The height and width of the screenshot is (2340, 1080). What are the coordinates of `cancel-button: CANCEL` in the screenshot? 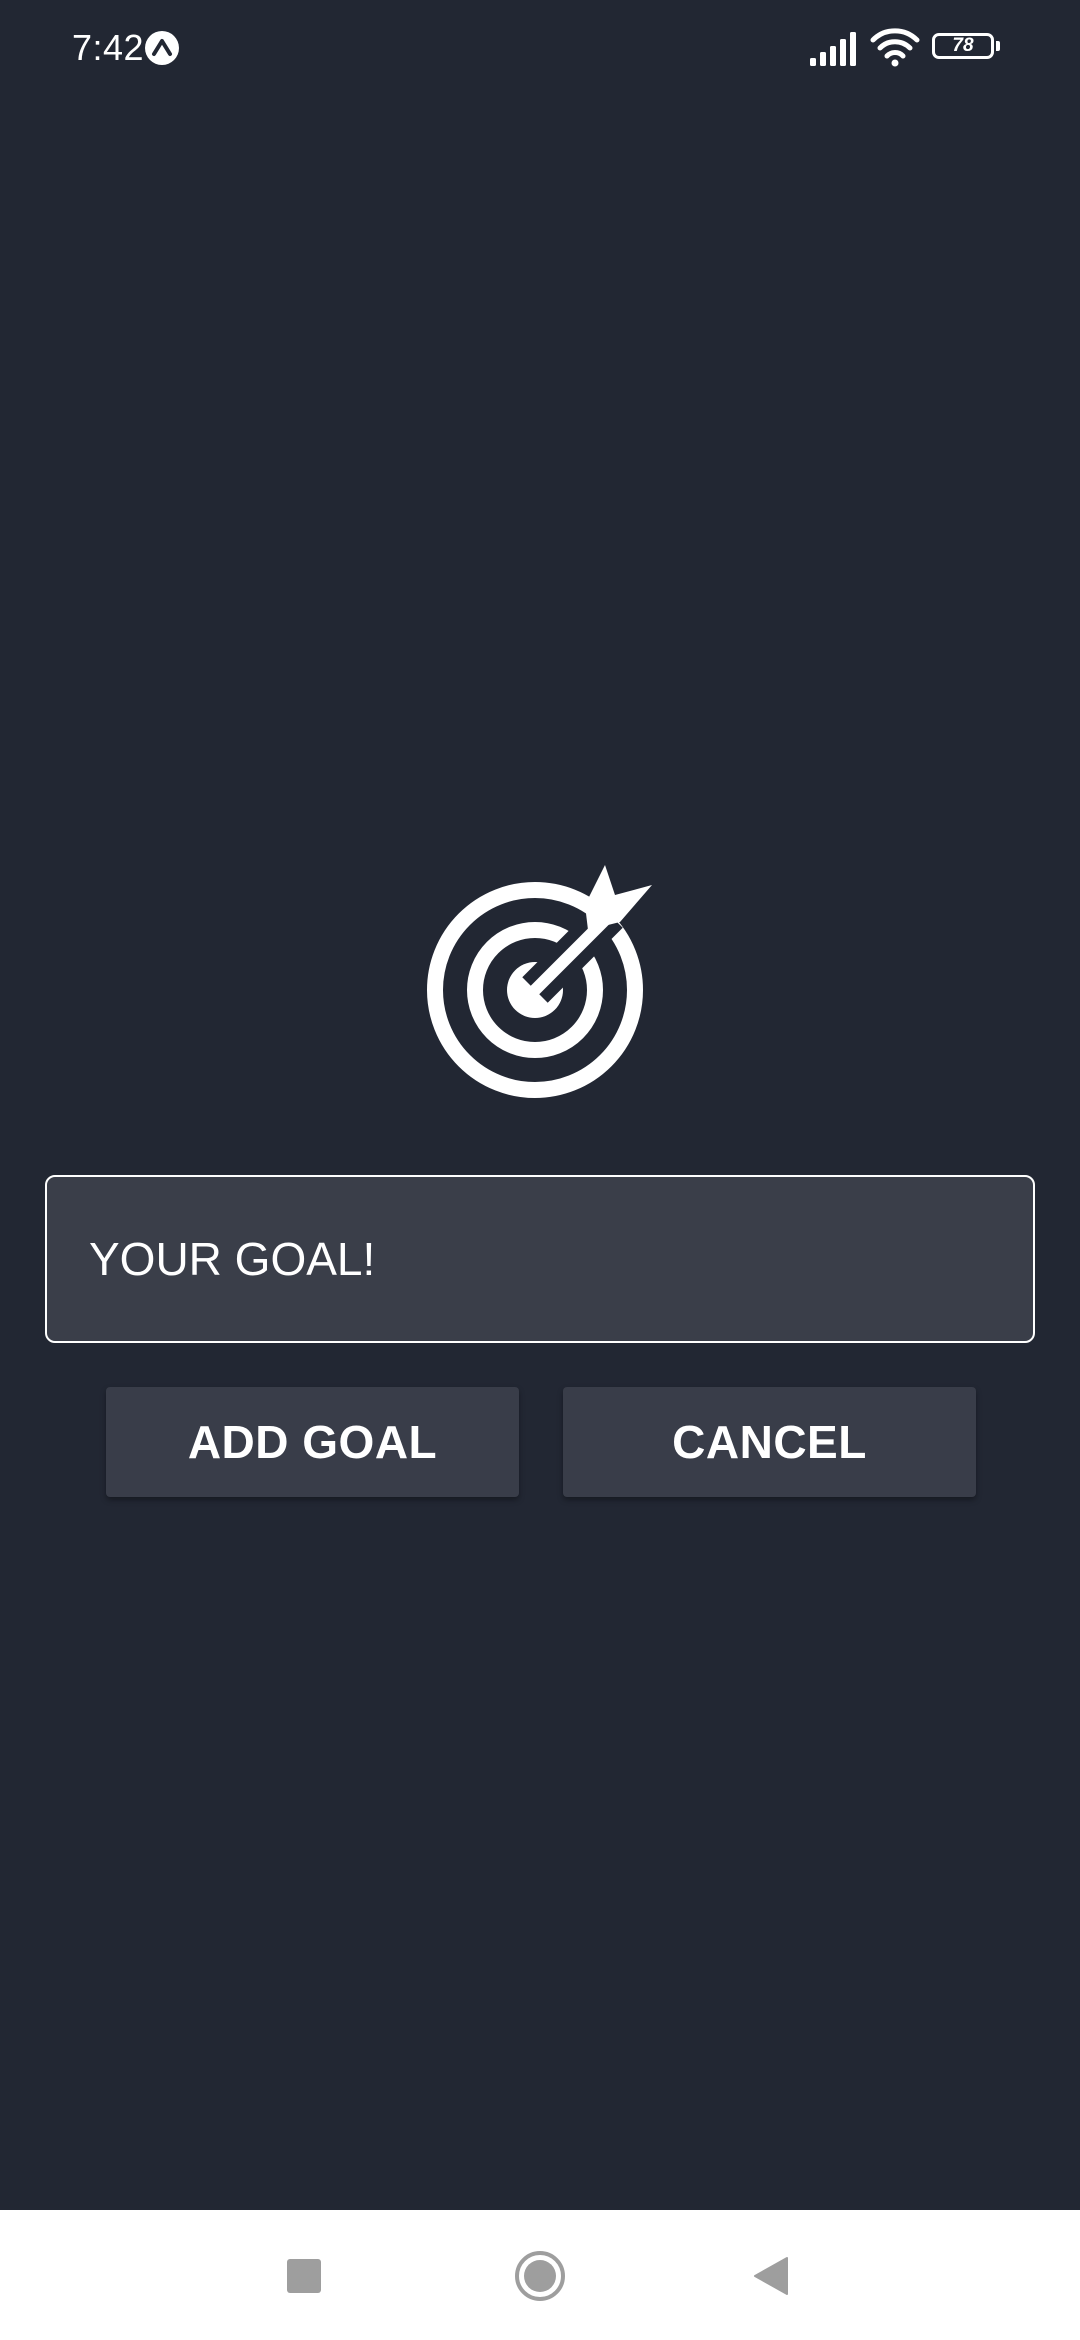 It's located at (769, 1442).